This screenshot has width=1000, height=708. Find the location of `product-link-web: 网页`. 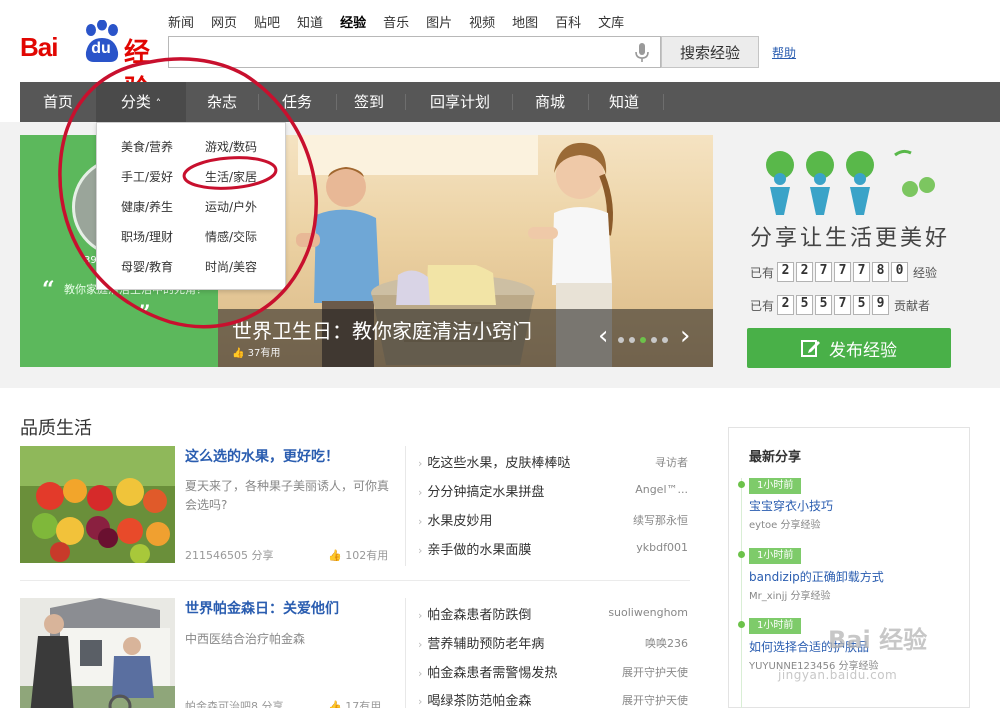

product-link-web: 网页 is located at coordinates (224, 21).